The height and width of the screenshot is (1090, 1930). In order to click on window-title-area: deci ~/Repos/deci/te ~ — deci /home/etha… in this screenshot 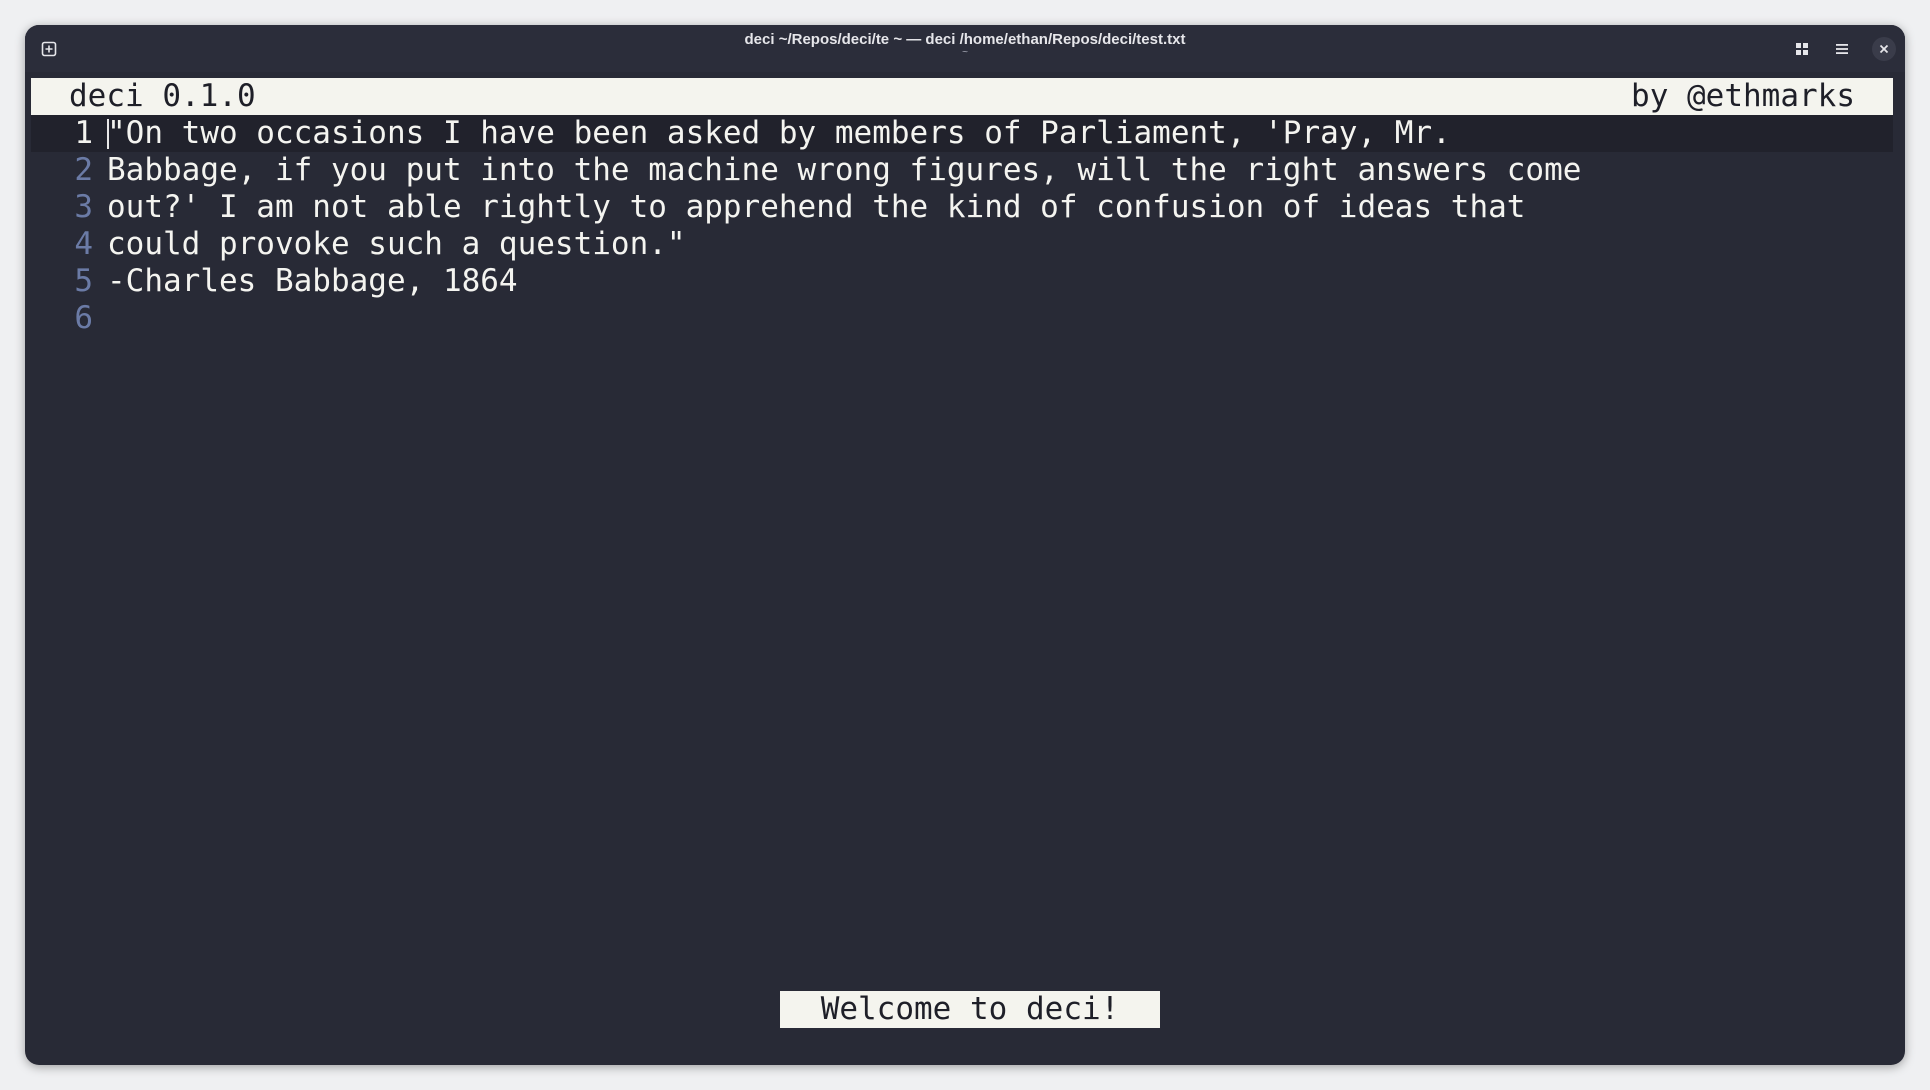, I will do `click(965, 44)`.